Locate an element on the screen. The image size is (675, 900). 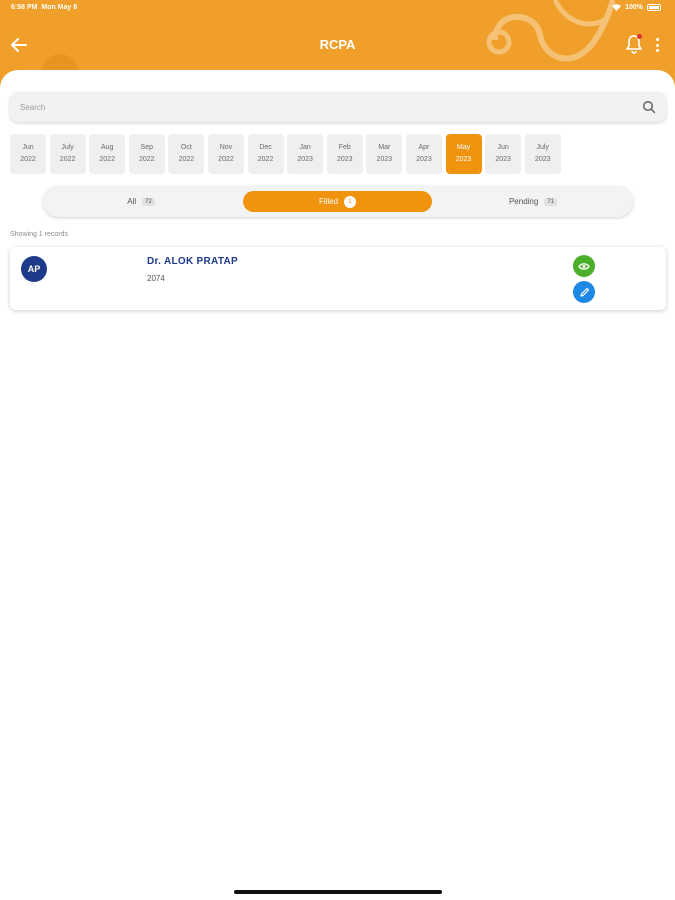
battery-percent: 100% is located at coordinates (634, 7).